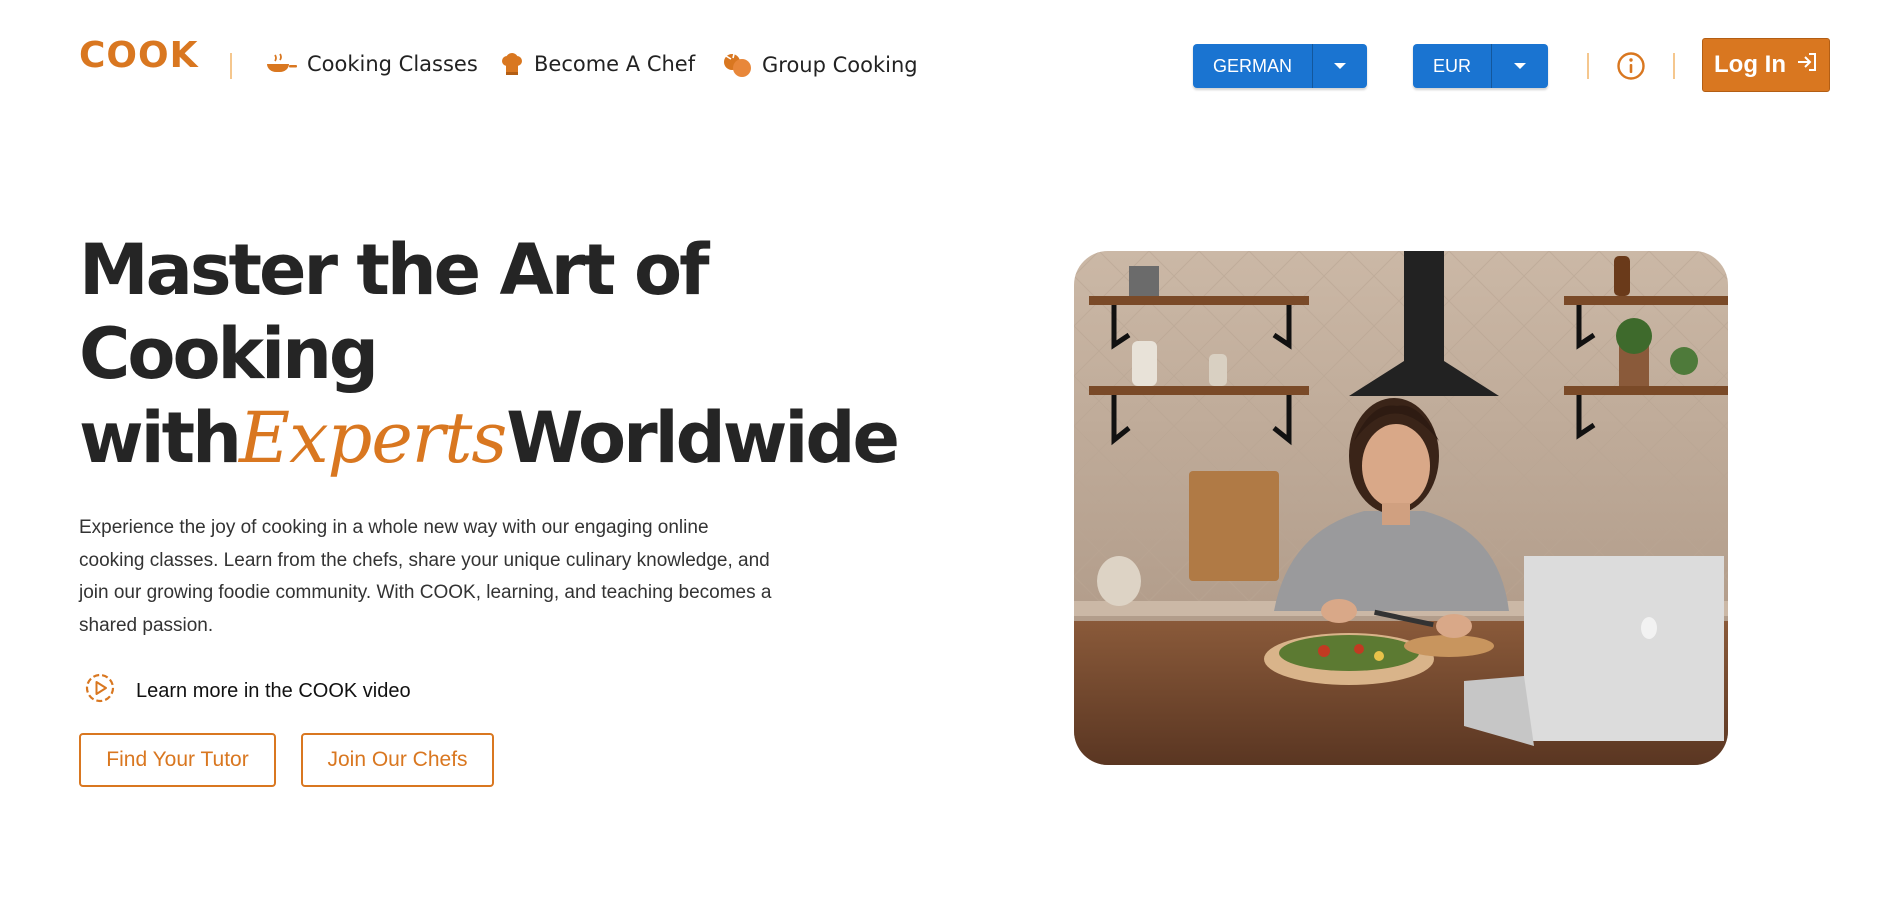 Image resolution: width=1897 pixels, height=899 pixels. What do you see at coordinates (615, 64) in the screenshot?
I see `nav-label: Become A Chef` at bounding box center [615, 64].